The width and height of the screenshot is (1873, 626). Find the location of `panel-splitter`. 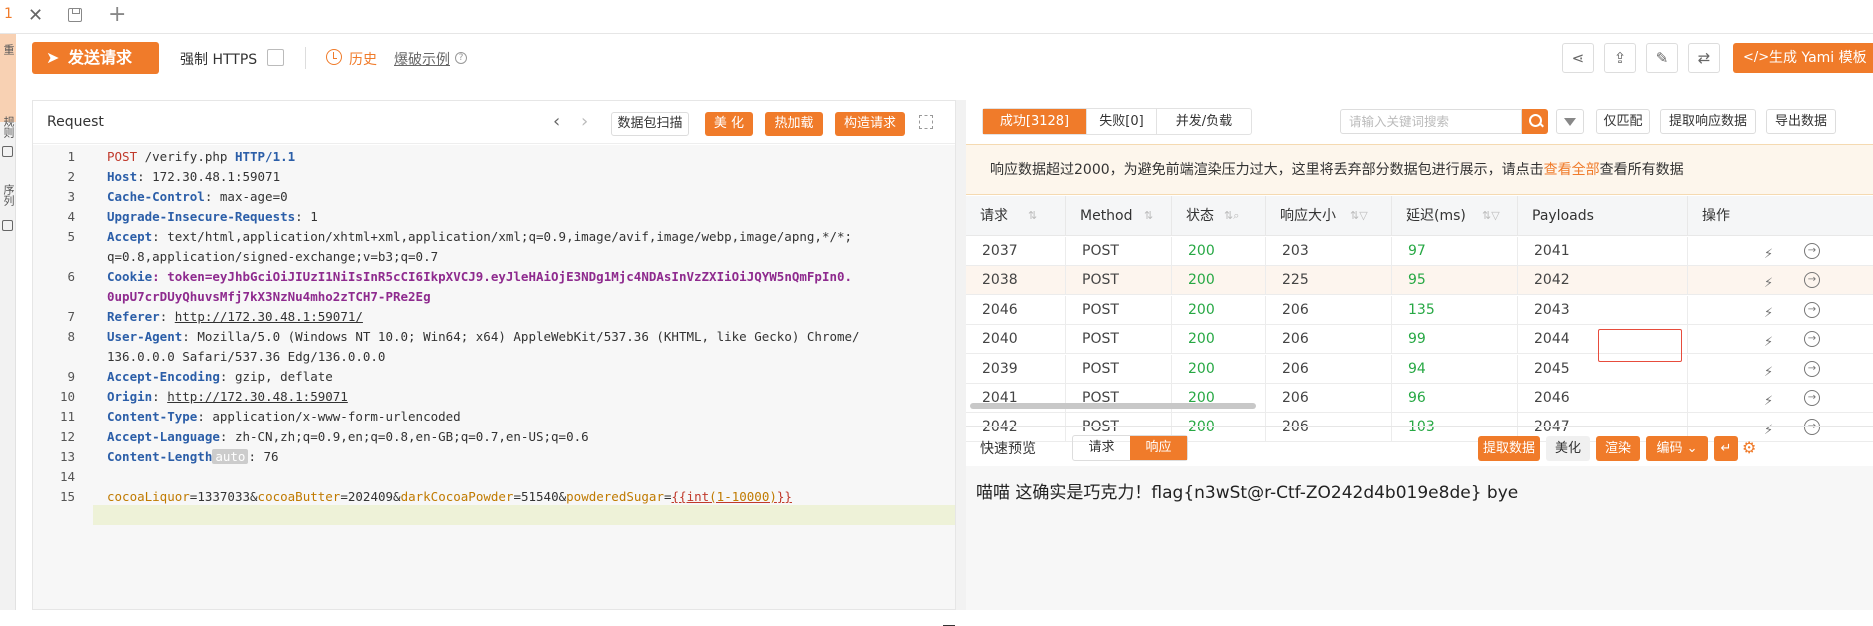

panel-splitter is located at coordinates (961, 355).